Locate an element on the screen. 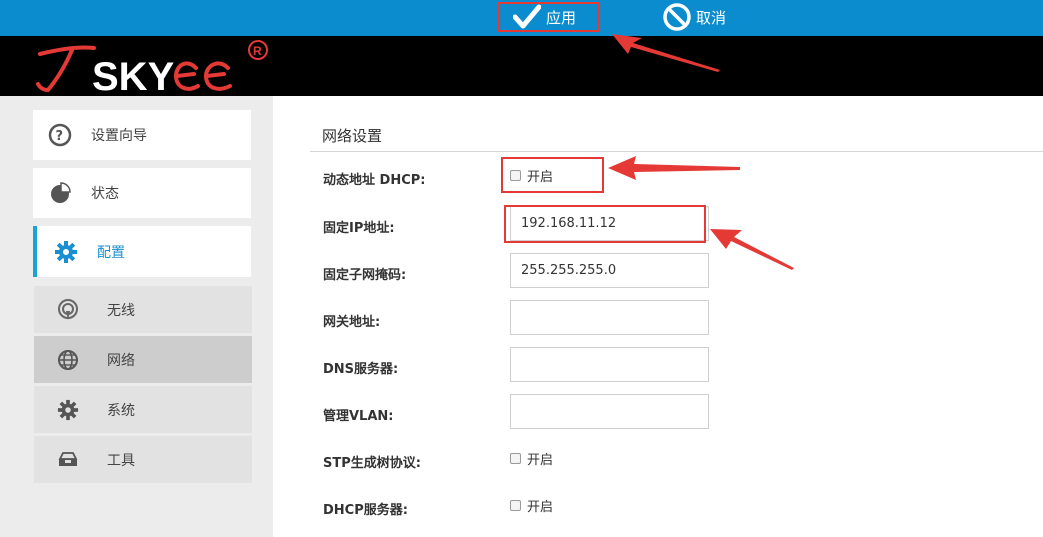 The width and height of the screenshot is (1043, 537). sidebar-subitem-tools: 工具 is located at coordinates (143, 459).